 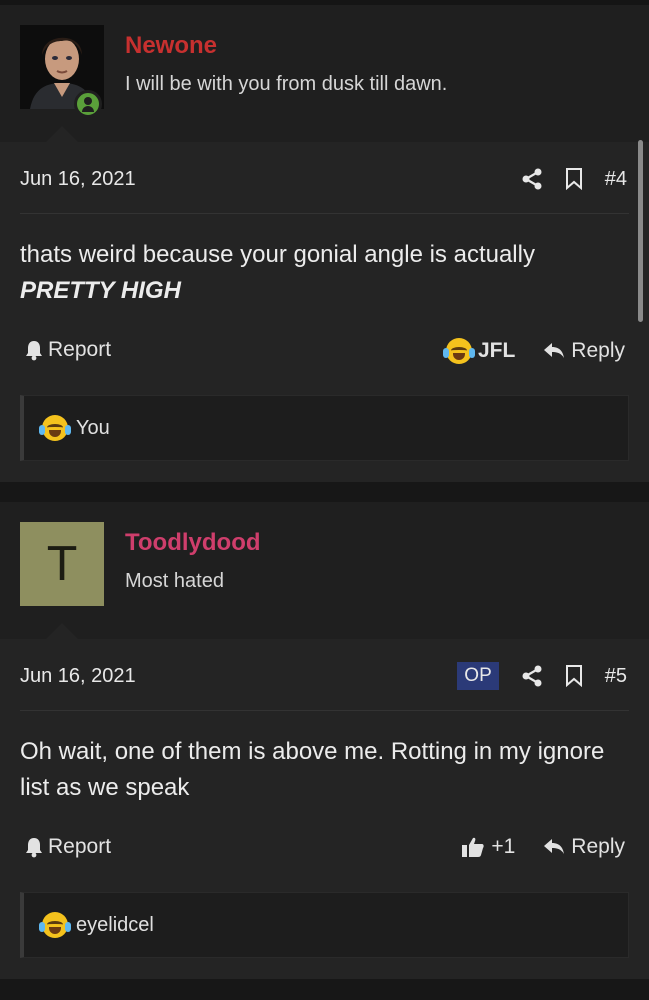 I want to click on reaction-label: JFL, so click(x=496, y=350).